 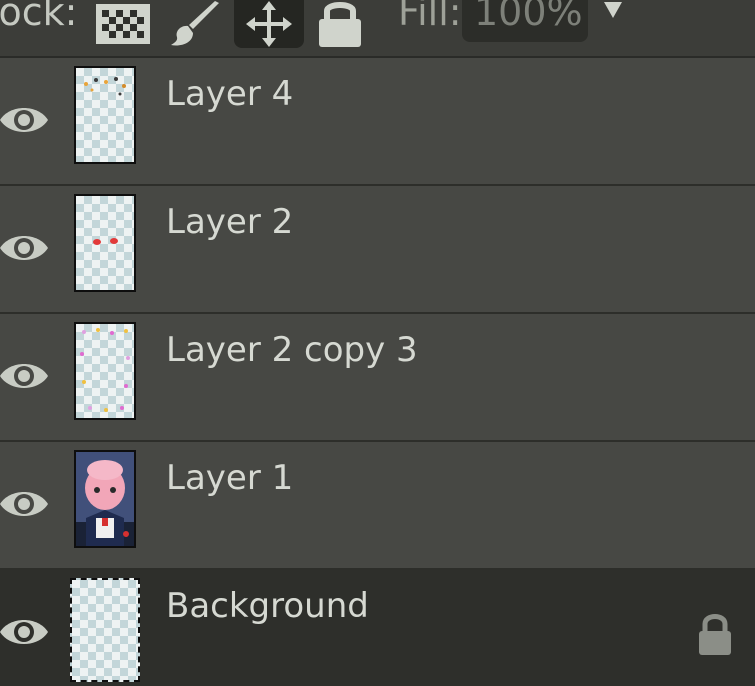 I want to click on fill-label: Fill:, so click(x=430, y=17).